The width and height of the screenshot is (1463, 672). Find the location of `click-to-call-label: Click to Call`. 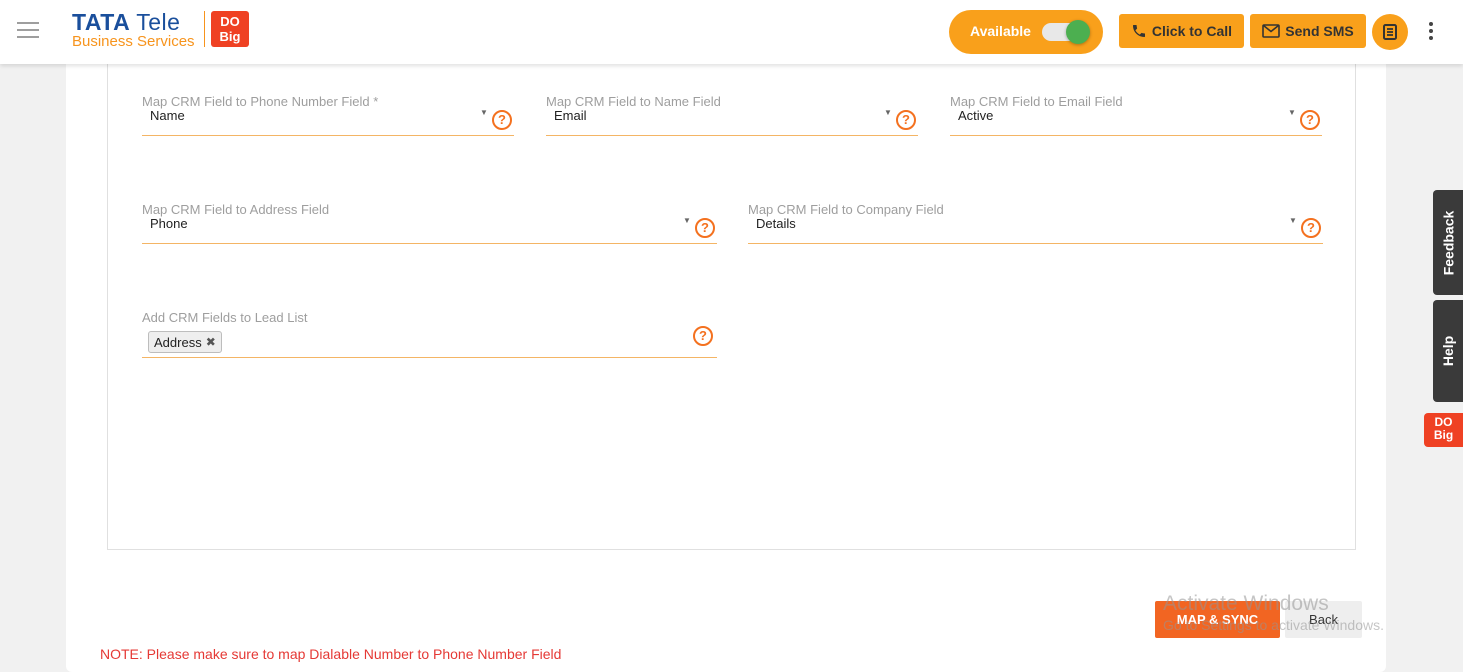

click-to-call-label: Click to Call is located at coordinates (1192, 31).